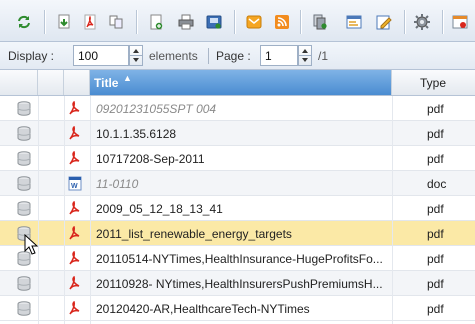 This screenshot has width=475, height=324. I want to click on rss-icon, so click(282, 22).